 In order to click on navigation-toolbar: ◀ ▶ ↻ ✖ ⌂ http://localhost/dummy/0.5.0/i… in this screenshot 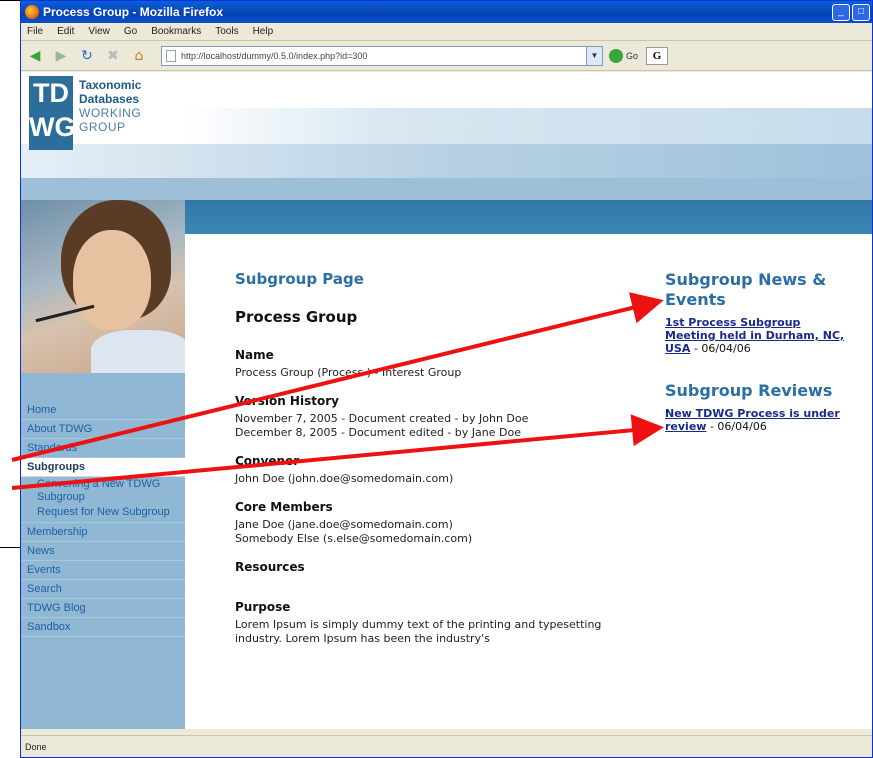, I will do `click(446, 56)`.